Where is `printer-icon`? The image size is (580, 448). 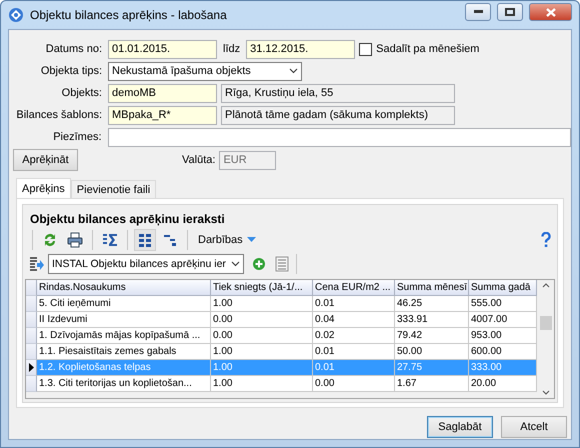
printer-icon is located at coordinates (75, 240).